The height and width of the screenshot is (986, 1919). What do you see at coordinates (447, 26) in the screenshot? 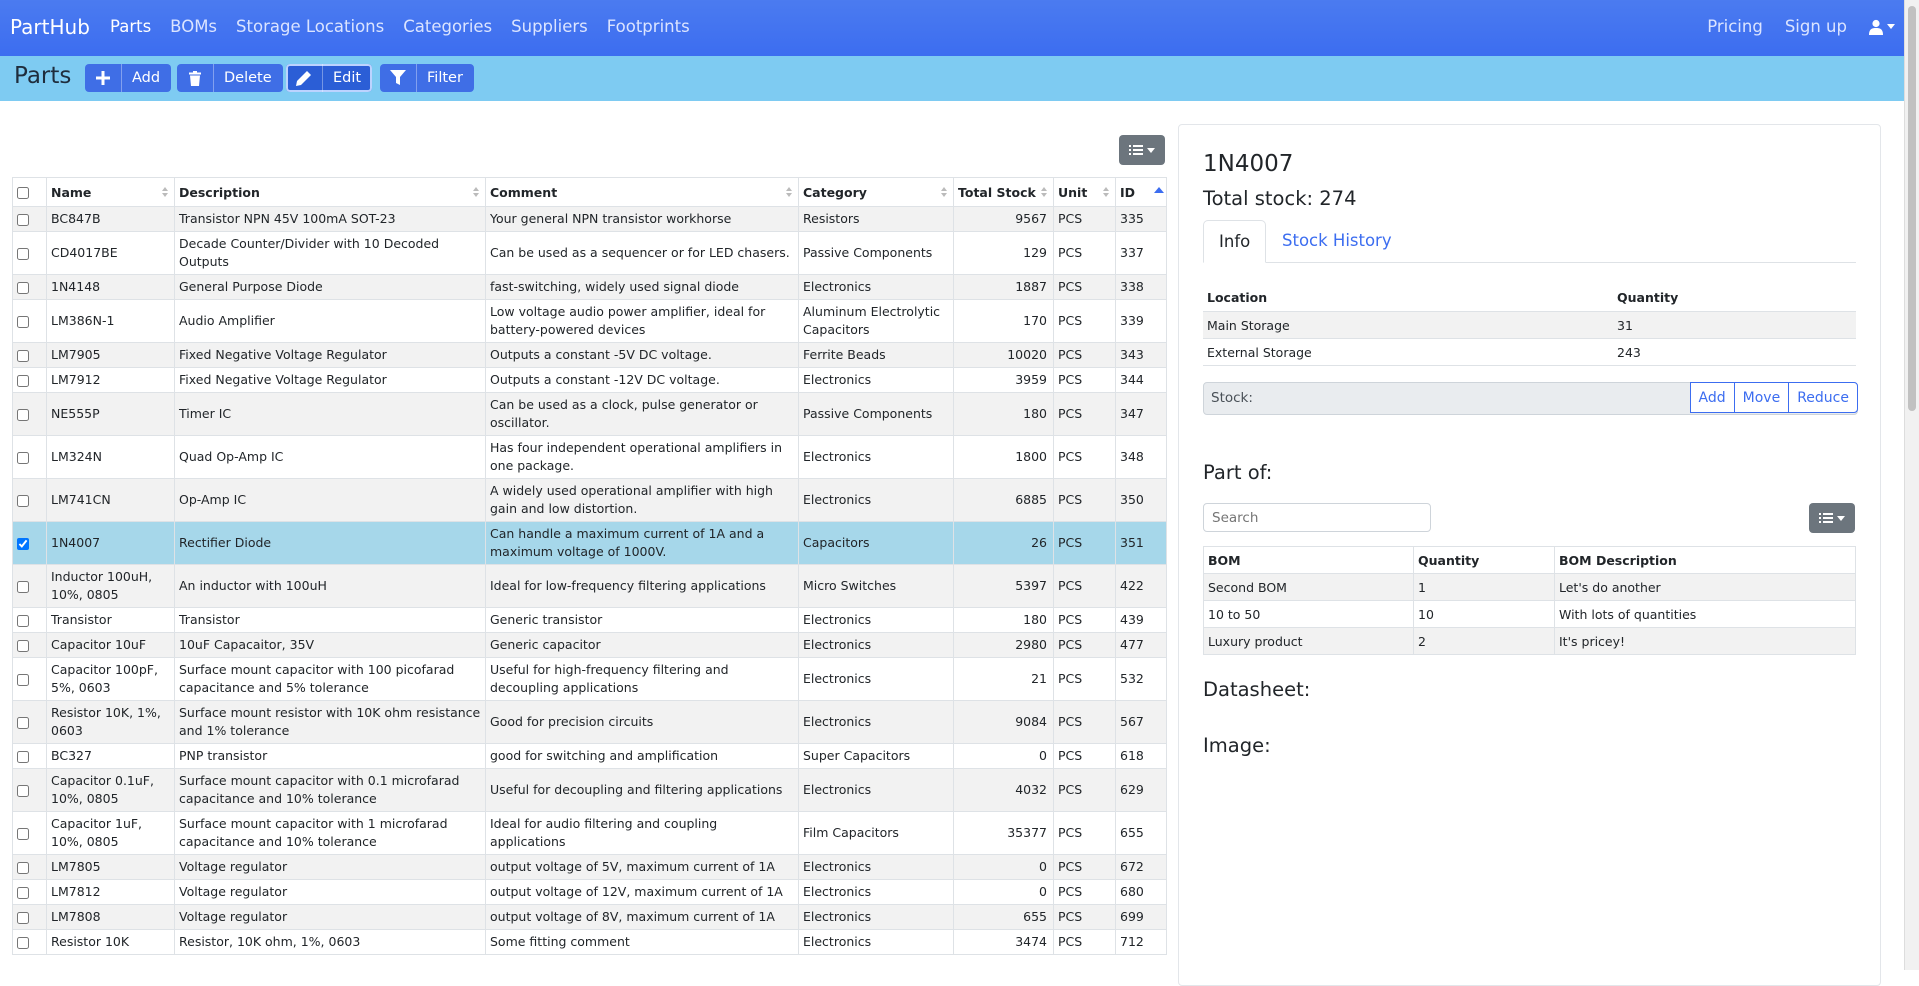
I see `nav-categories: Categories` at bounding box center [447, 26].